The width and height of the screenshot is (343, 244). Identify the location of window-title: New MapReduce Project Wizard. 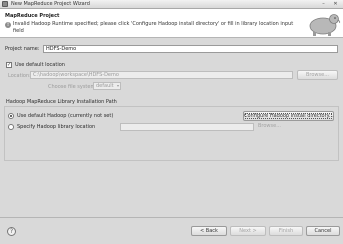
(50, 4).